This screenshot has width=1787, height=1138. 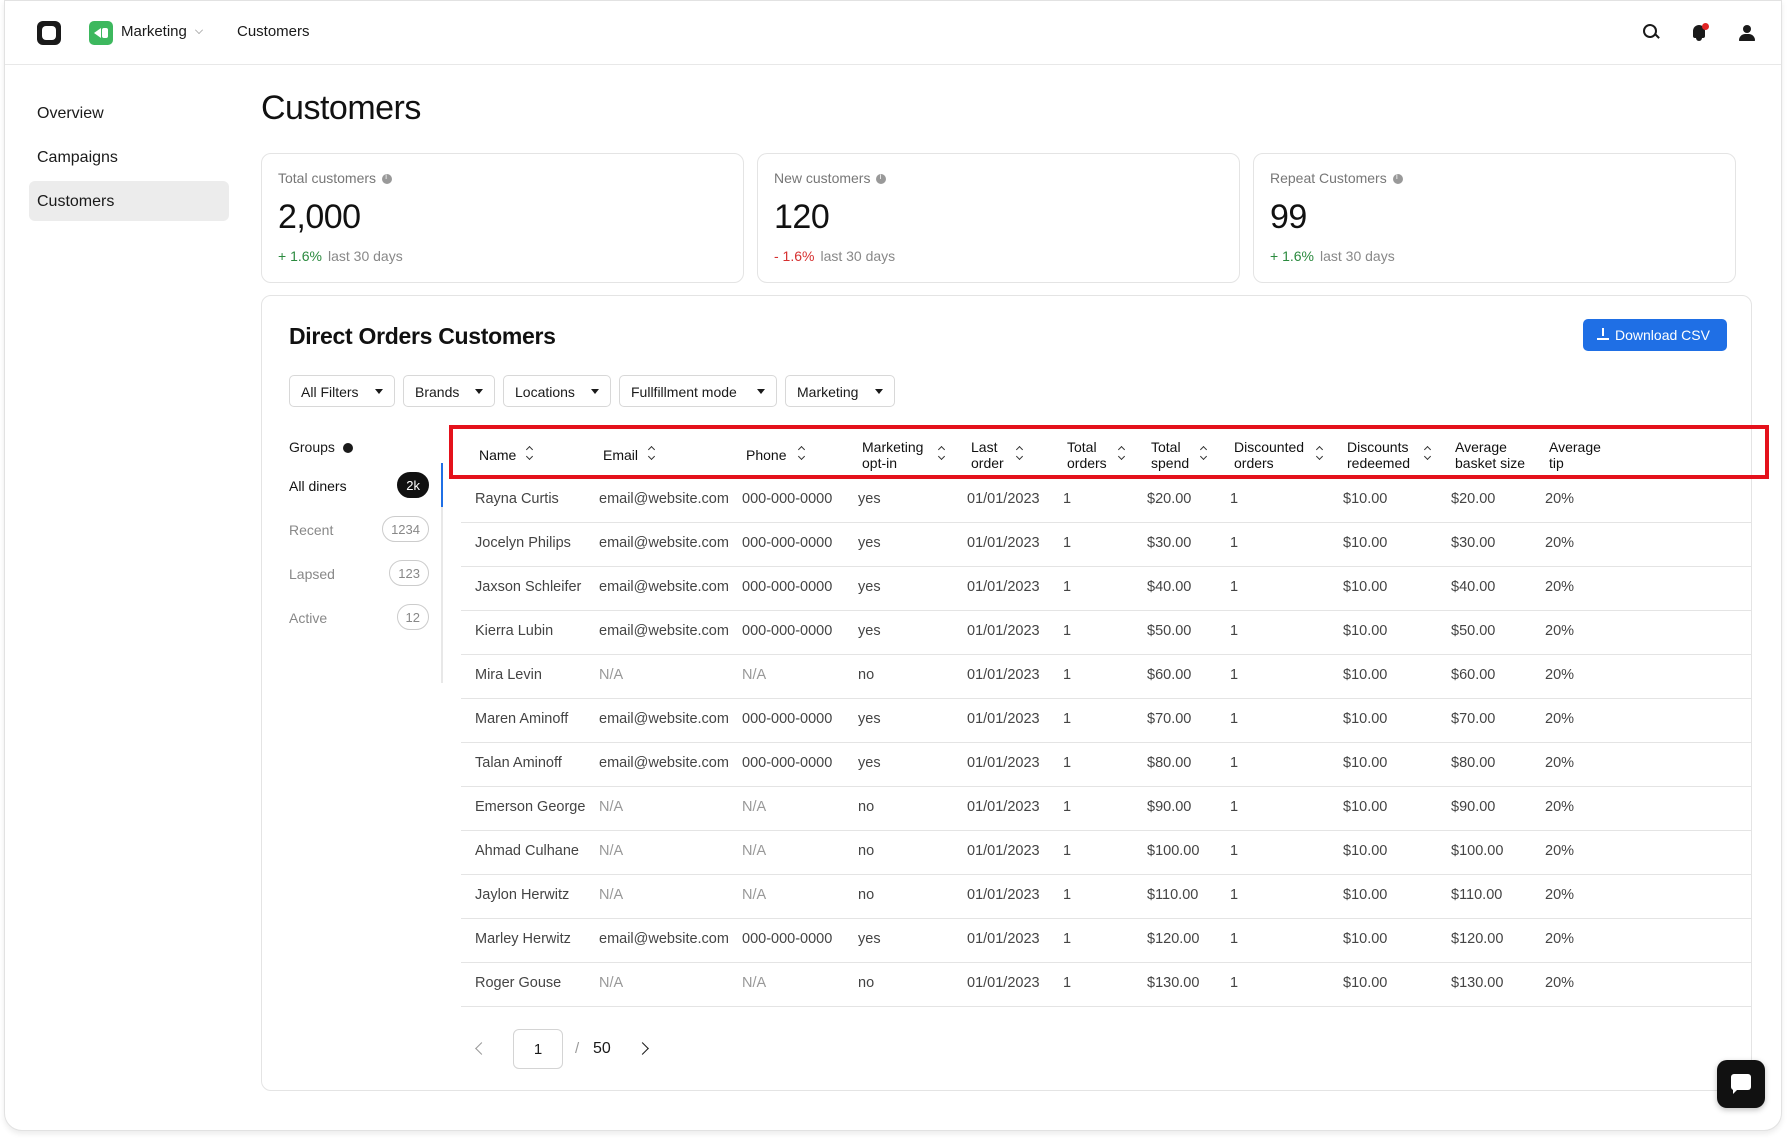 I want to click on column-header: Name, so click(x=497, y=455).